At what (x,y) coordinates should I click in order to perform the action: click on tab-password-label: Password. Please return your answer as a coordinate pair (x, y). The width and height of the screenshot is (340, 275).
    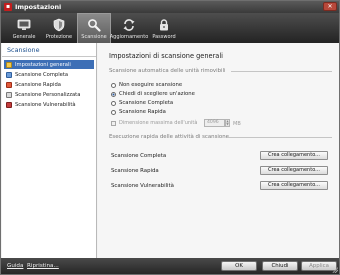
    Looking at the image, I should click on (164, 37).